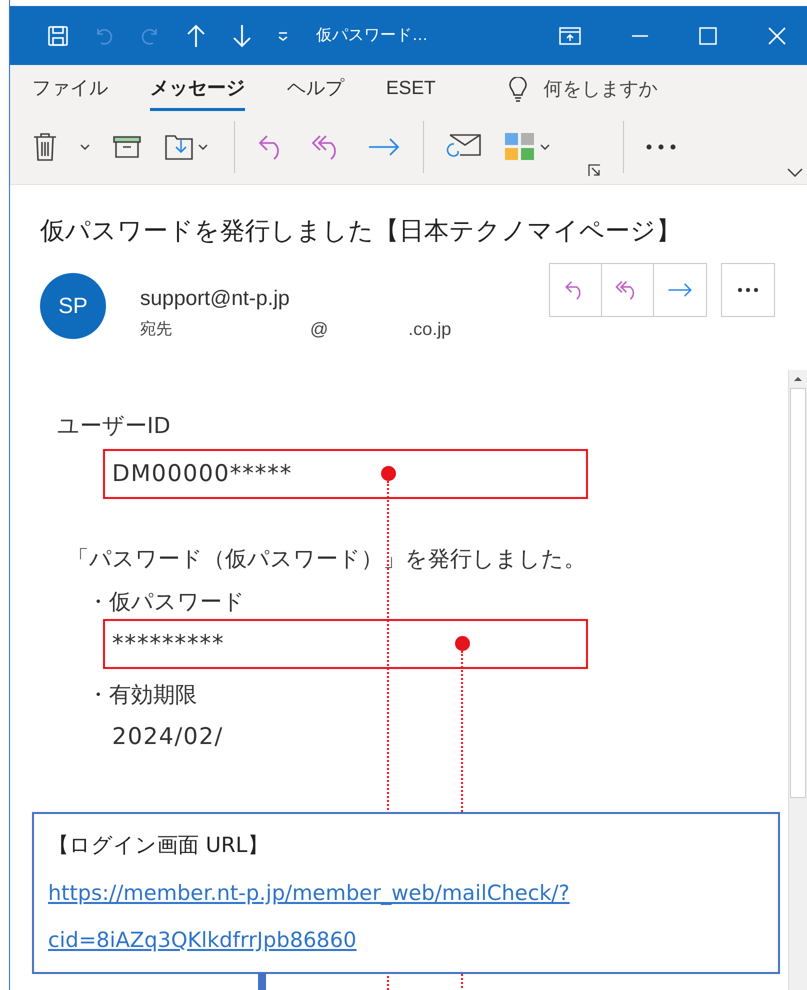 Image resolution: width=807 pixels, height=990 pixels. What do you see at coordinates (327, 560) in the screenshot?
I see `message-text: 「パスワード（仮パスワード）」を発行しました。` at bounding box center [327, 560].